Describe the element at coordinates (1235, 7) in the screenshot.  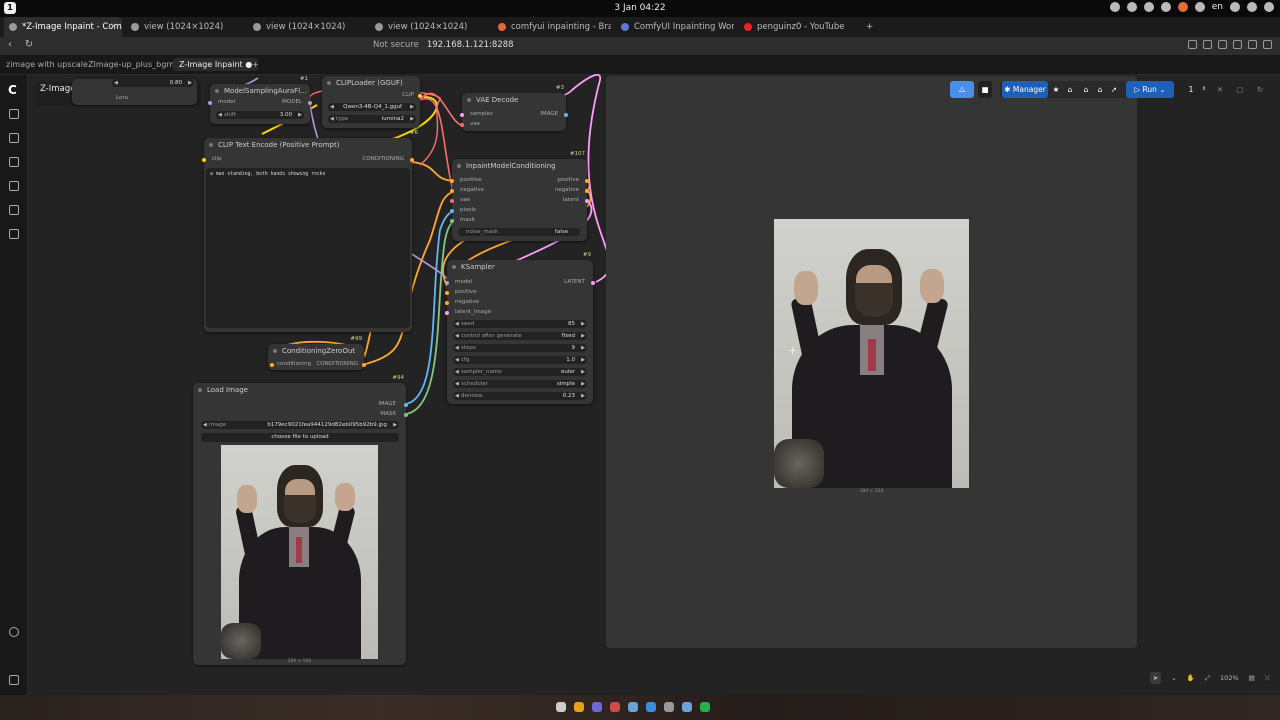
I see `network-icon` at that location.